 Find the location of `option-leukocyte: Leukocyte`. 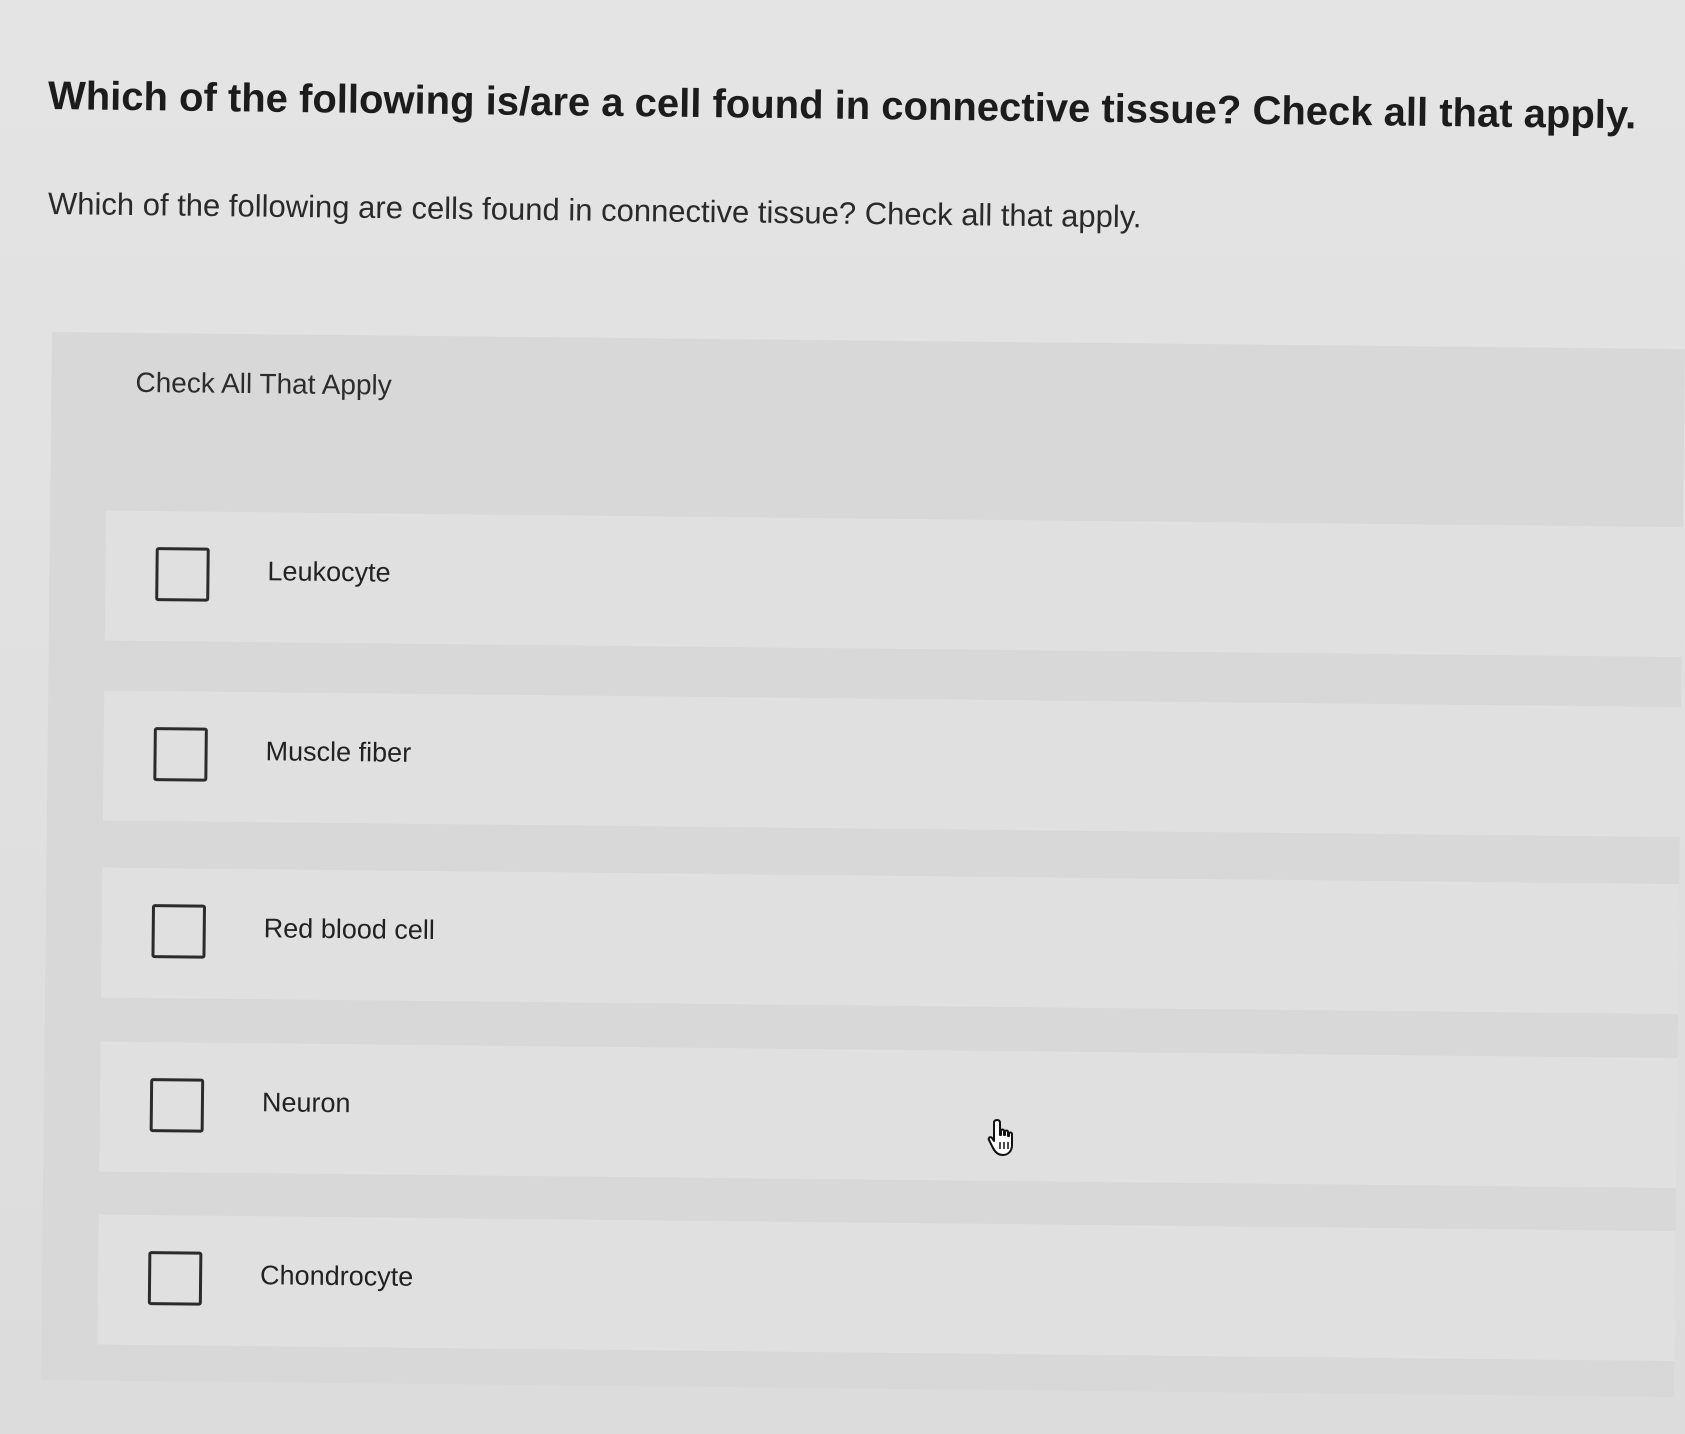

option-leukocyte: Leukocyte is located at coordinates (894, 584).